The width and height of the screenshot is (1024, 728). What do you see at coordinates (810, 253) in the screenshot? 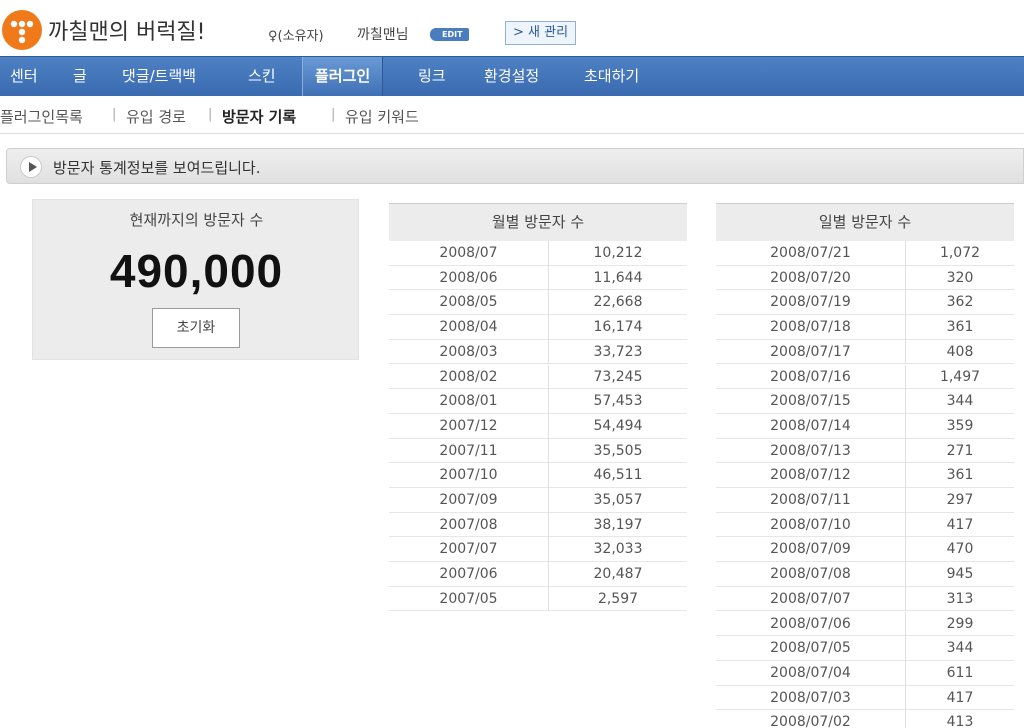
I see `daily-date-cell: 2008/07/21` at bounding box center [810, 253].